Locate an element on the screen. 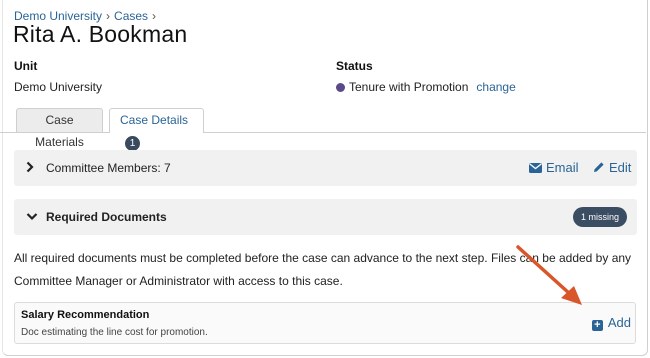 Image resolution: width=650 pixels, height=358 pixels. missing-badge: 1 missing is located at coordinates (599, 217).